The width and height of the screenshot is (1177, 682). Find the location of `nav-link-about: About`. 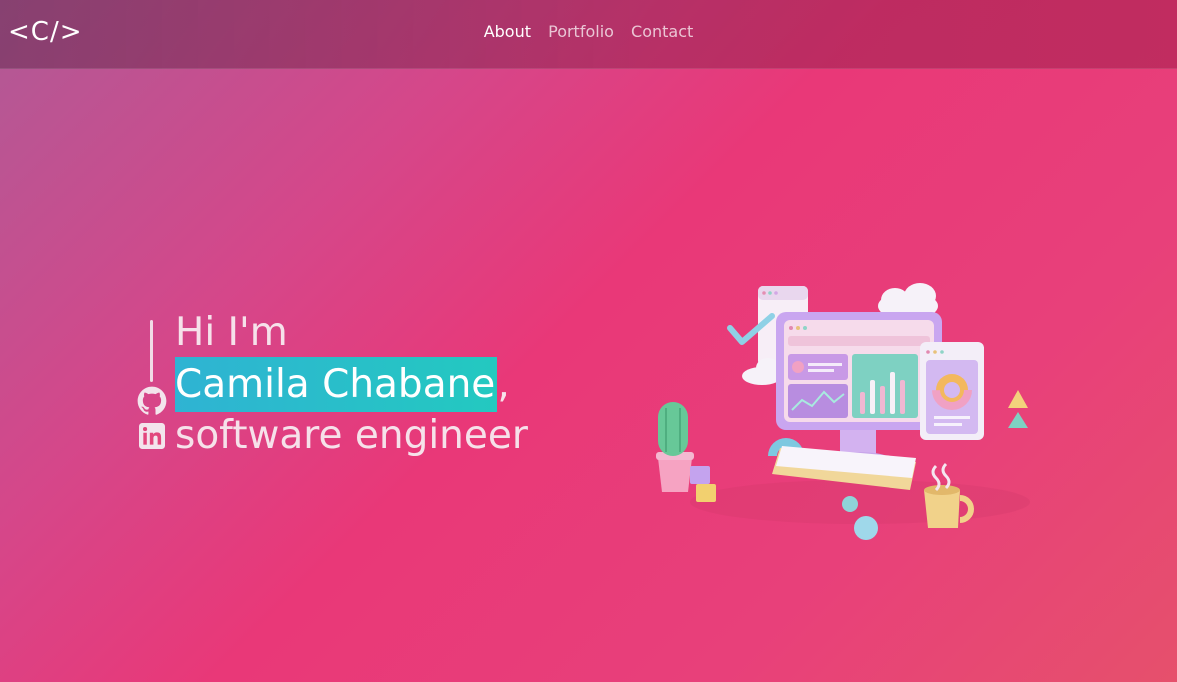

nav-link-about: About is located at coordinates (507, 32).